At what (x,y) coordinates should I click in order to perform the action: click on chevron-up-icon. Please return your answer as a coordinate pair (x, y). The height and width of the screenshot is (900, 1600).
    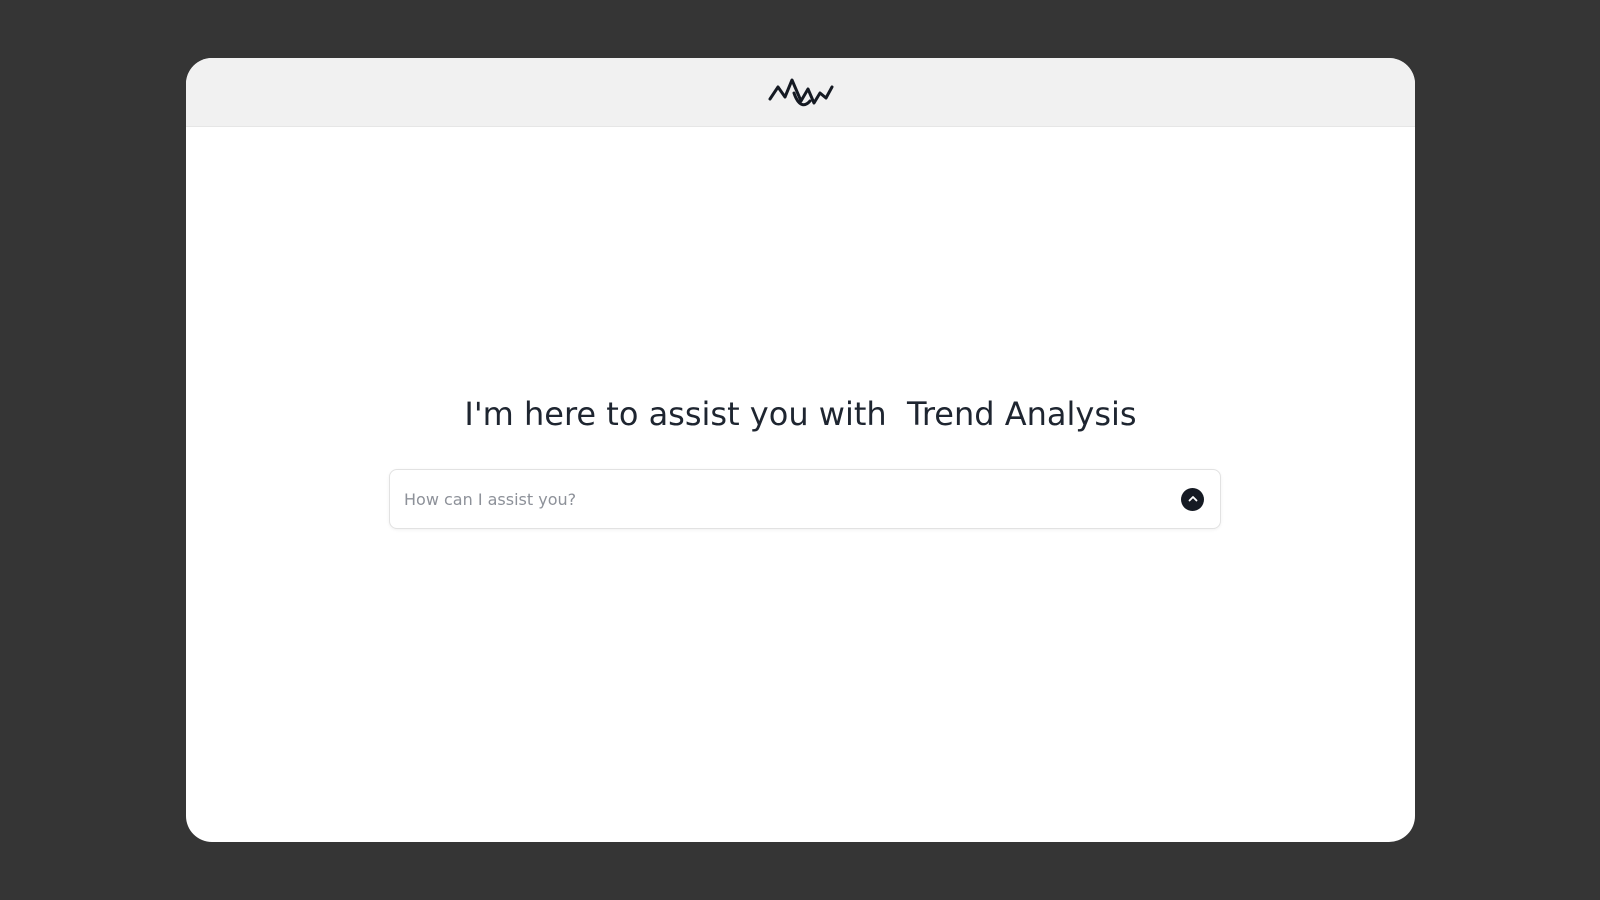
    Looking at the image, I should click on (1192, 499).